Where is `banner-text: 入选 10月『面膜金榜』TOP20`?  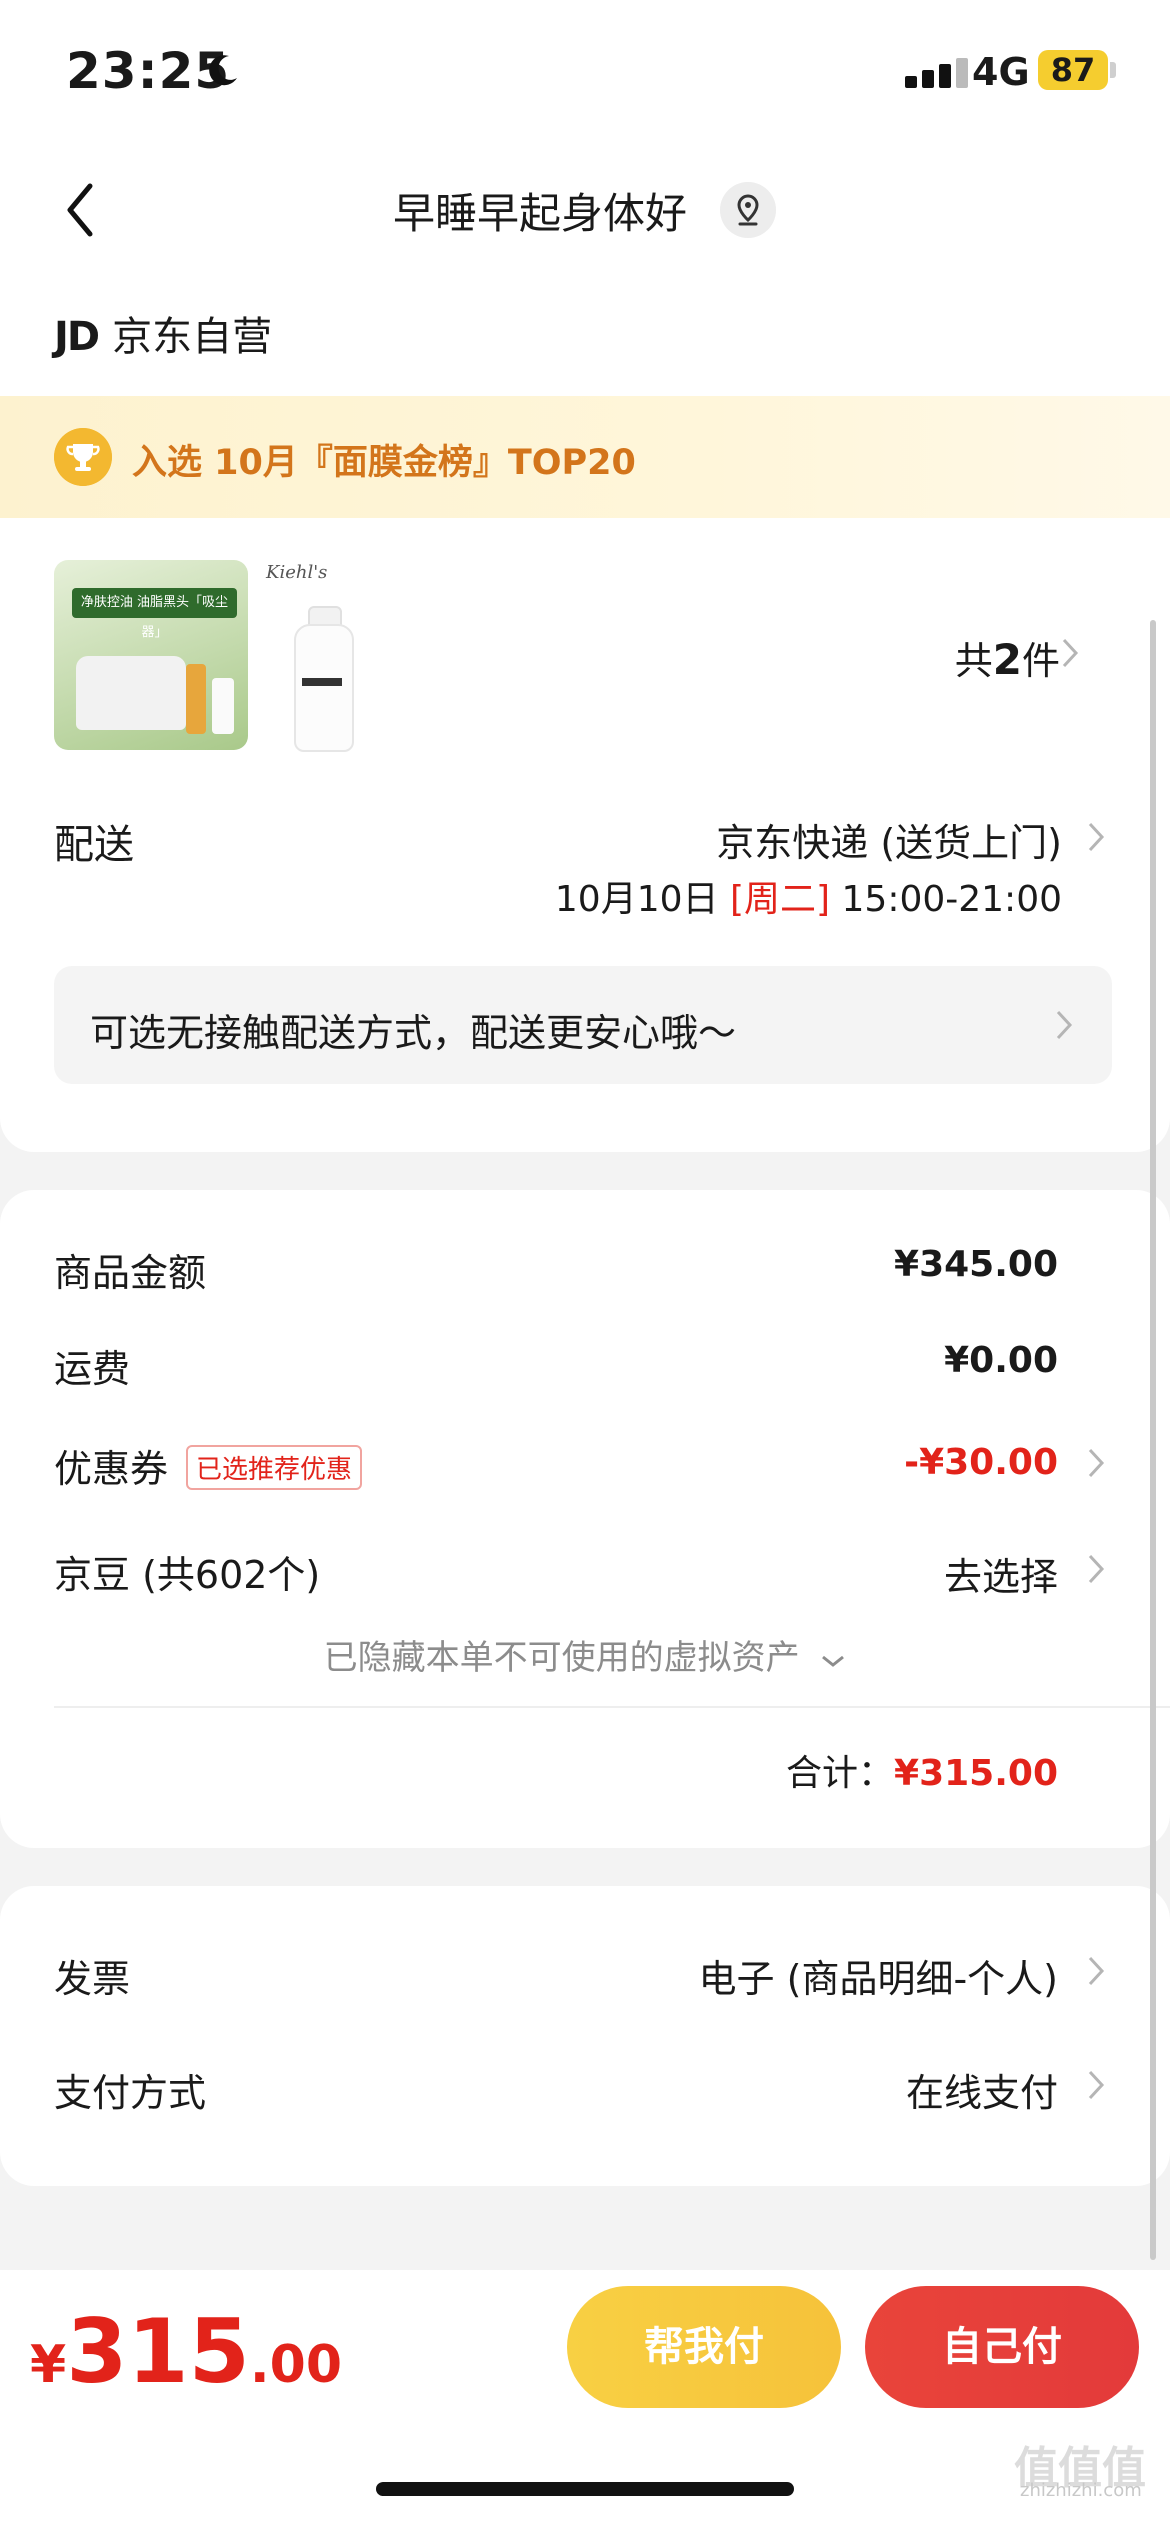 banner-text: 入选 10月『面膜金榜』TOP20 is located at coordinates (384, 463).